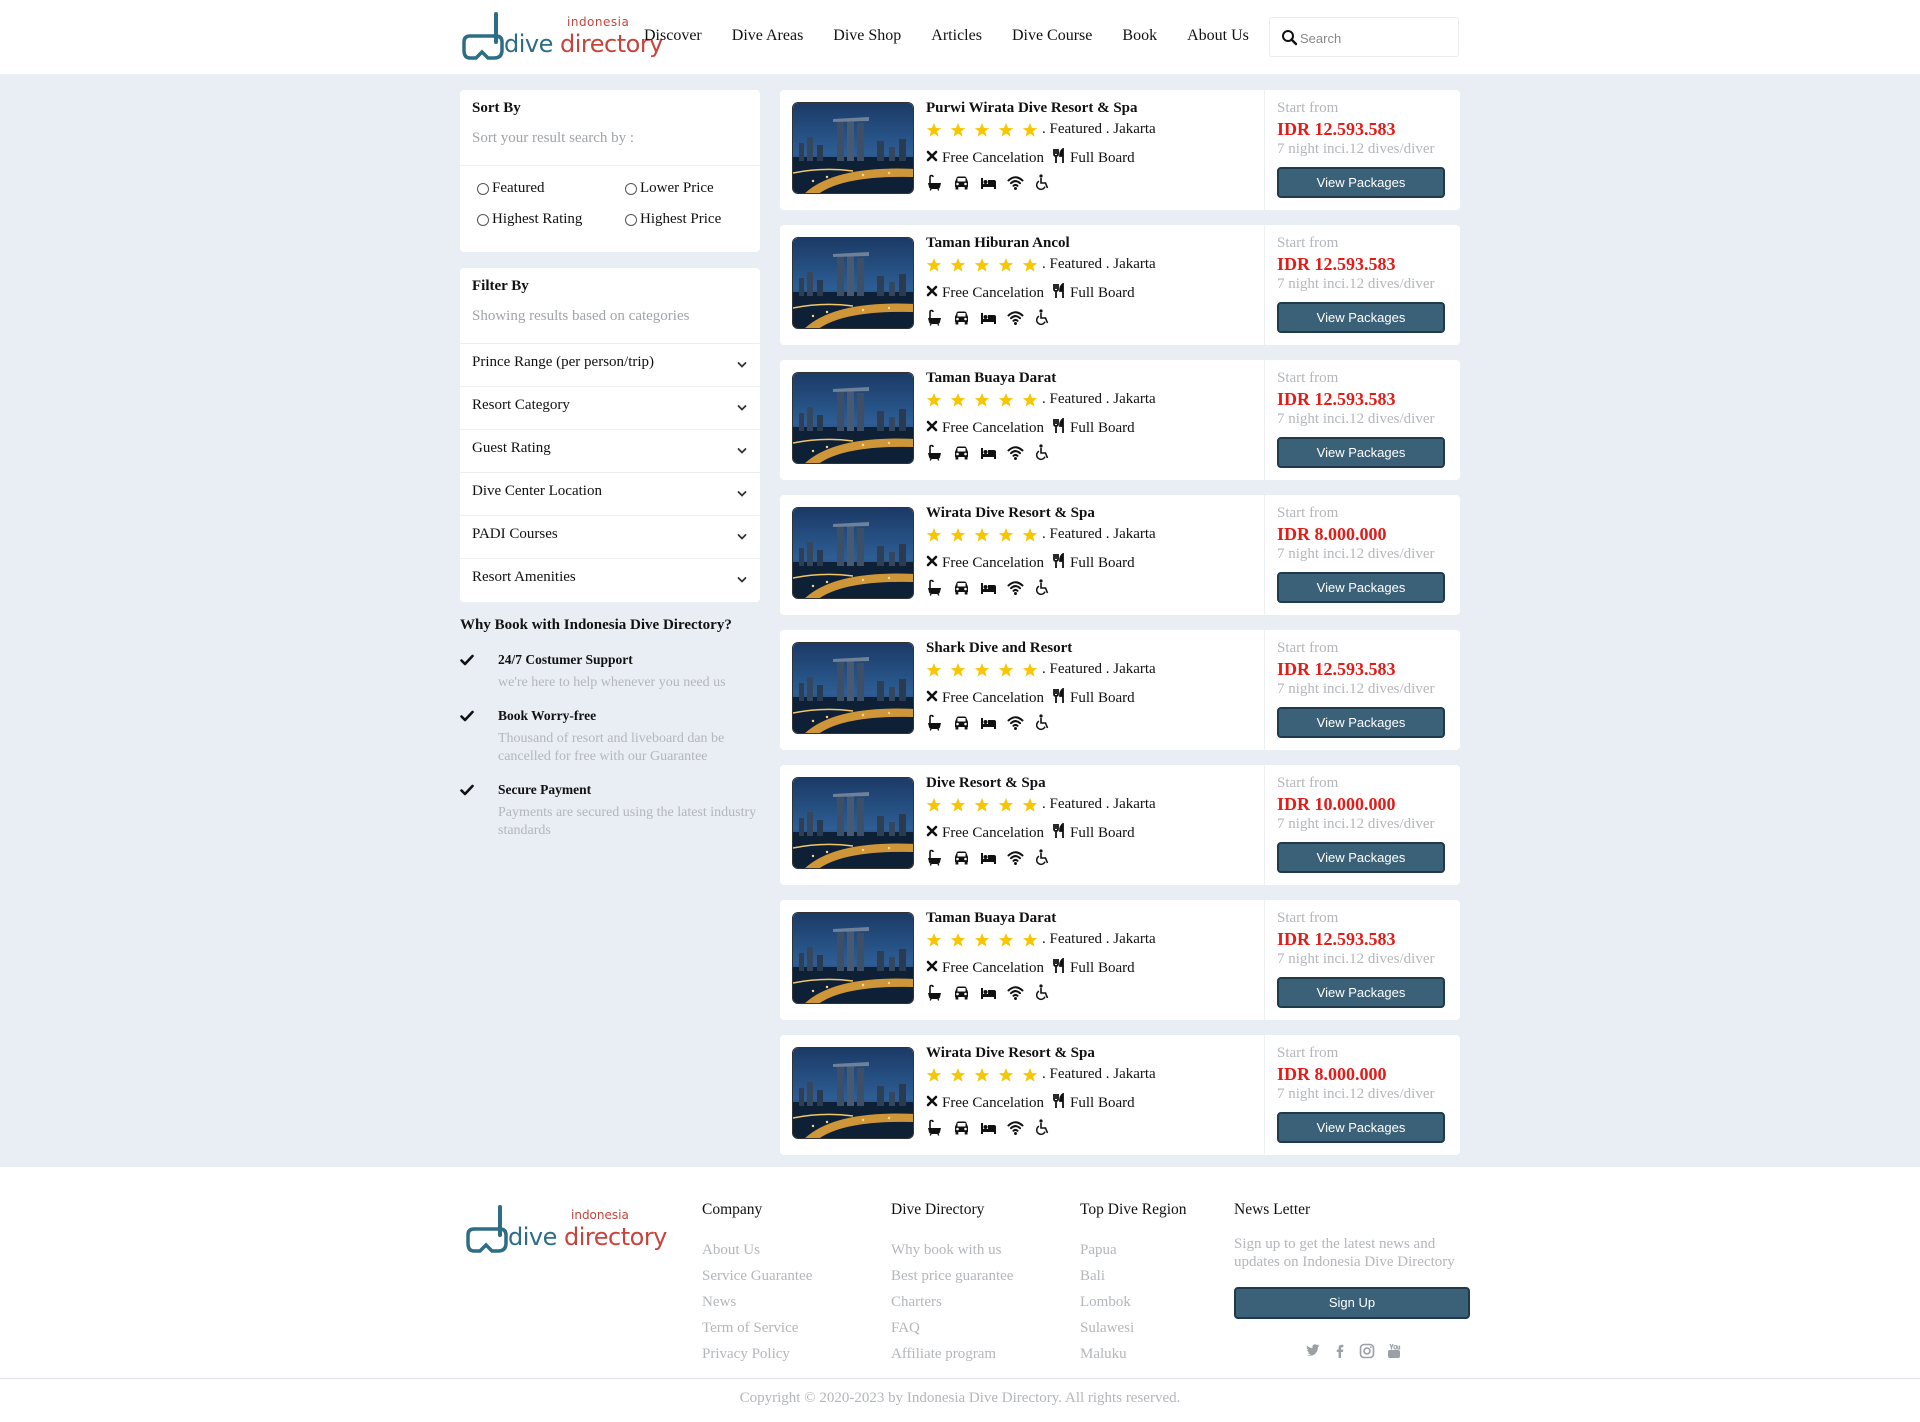 This screenshot has width=1920, height=1422. Describe the element at coordinates (610, 537) in the screenshot. I see `filter-padi-courses: PADI Courses` at that location.